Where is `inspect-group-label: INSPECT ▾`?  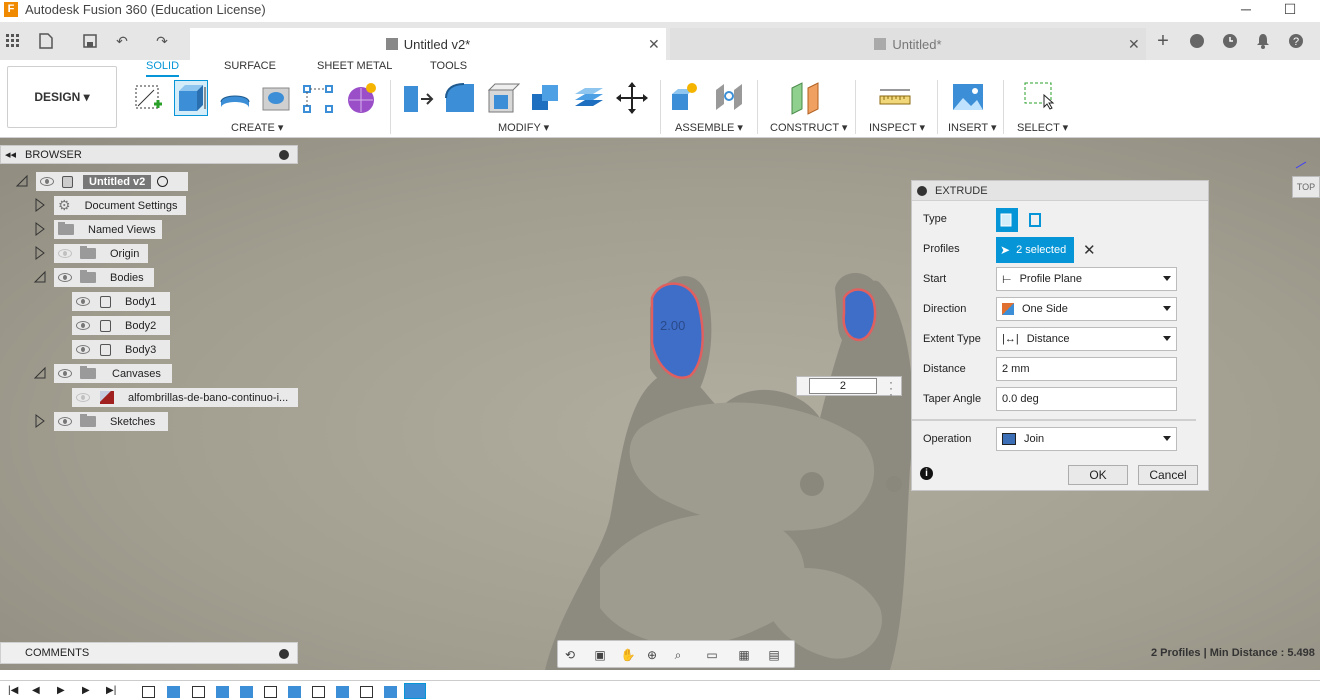
inspect-group-label: INSPECT ▾ is located at coordinates (897, 127).